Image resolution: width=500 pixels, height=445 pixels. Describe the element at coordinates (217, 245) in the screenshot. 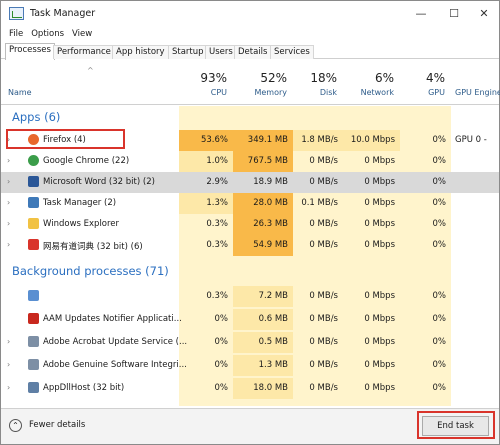

I see `process-cpu: 0.3%` at that location.